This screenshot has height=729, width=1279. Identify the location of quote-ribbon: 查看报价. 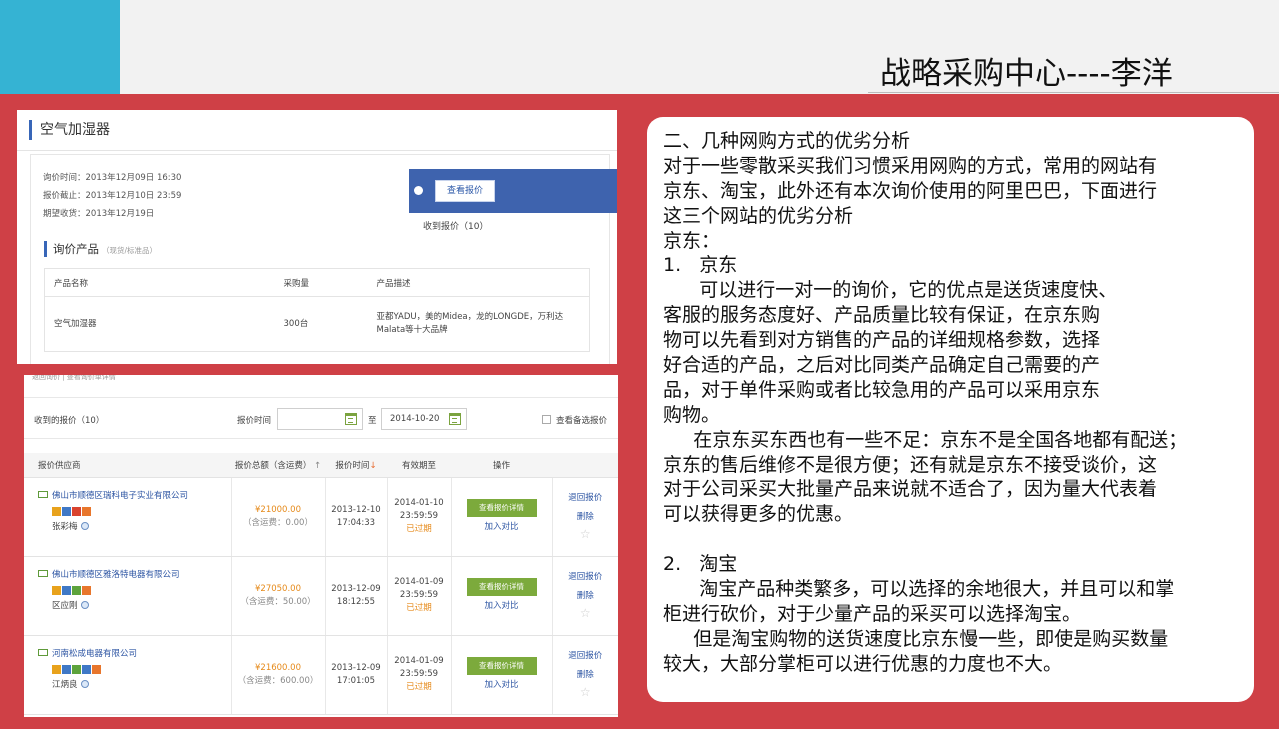
(513, 191).